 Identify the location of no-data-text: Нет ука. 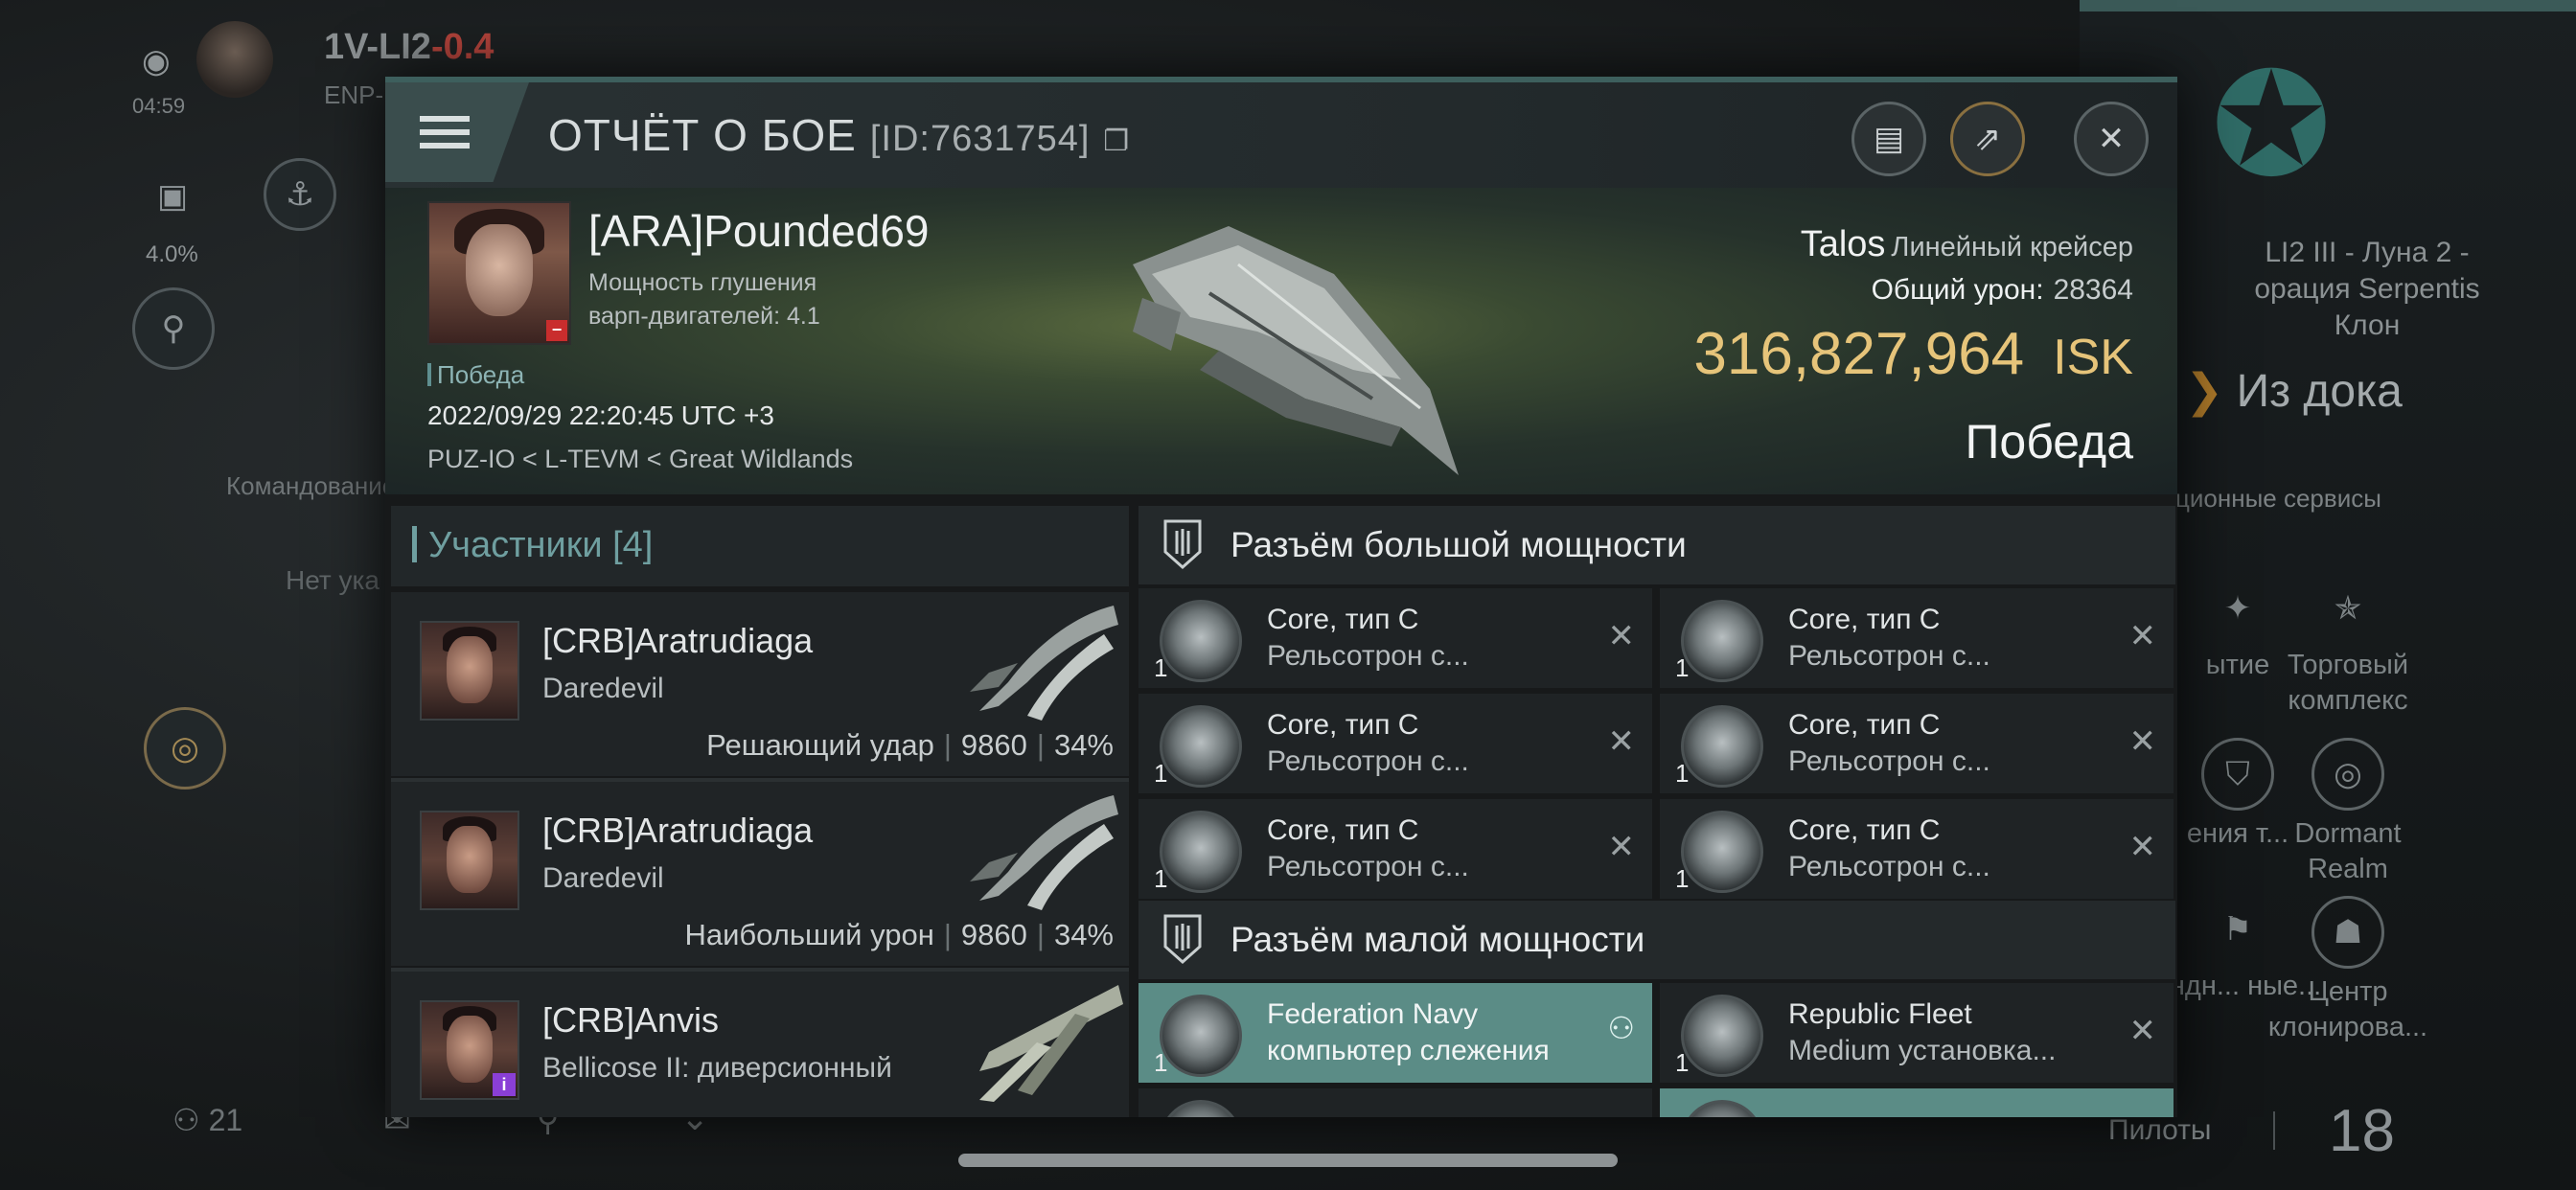
(333, 580).